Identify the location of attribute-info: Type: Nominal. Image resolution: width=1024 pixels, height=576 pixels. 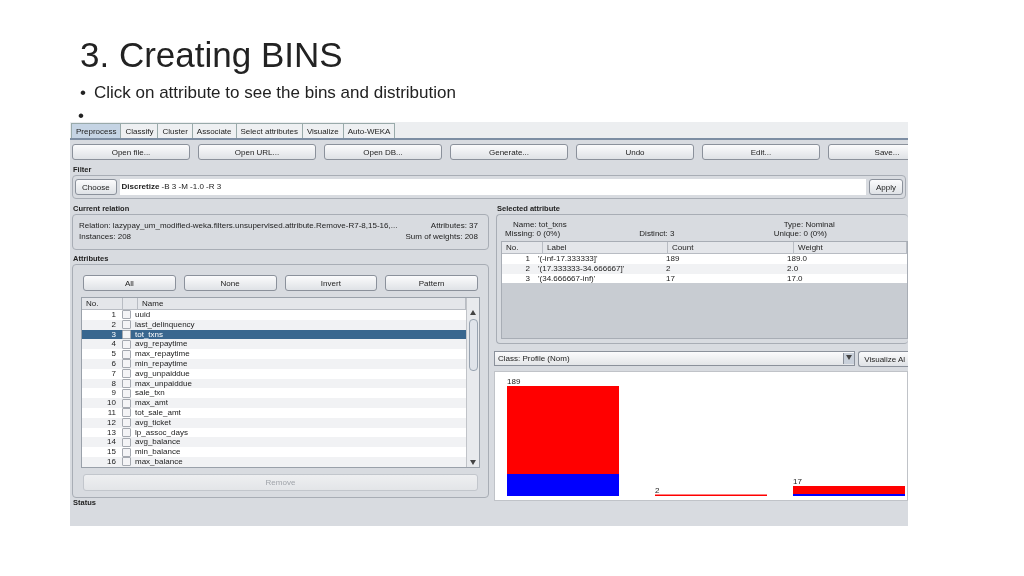
(809, 224).